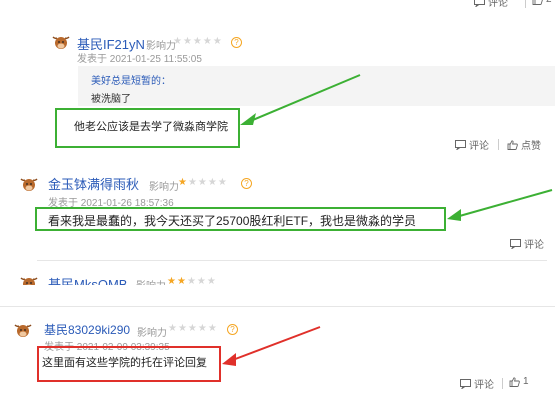  Describe the element at coordinates (275, 344) in the screenshot. I see `arrow-red` at that location.